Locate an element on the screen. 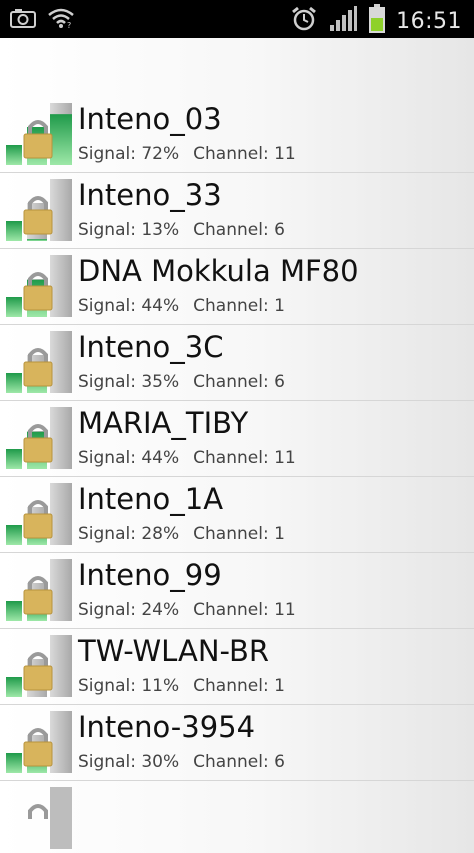  network-row: Inteno_3C Signal: 35% Channel: 6 is located at coordinates (237, 363).